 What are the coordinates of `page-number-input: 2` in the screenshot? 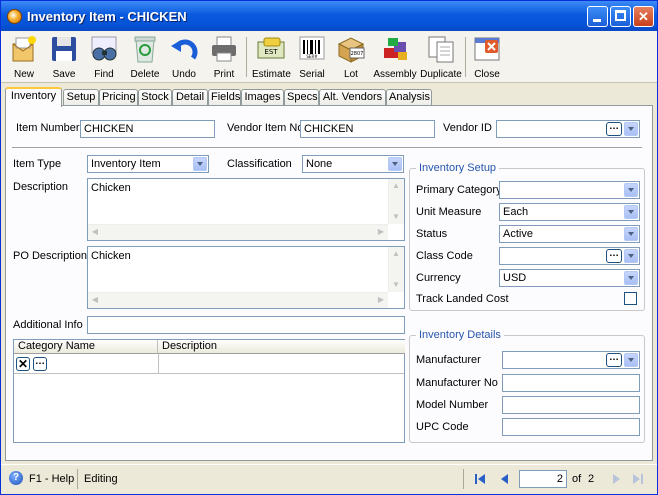 It's located at (543, 479).